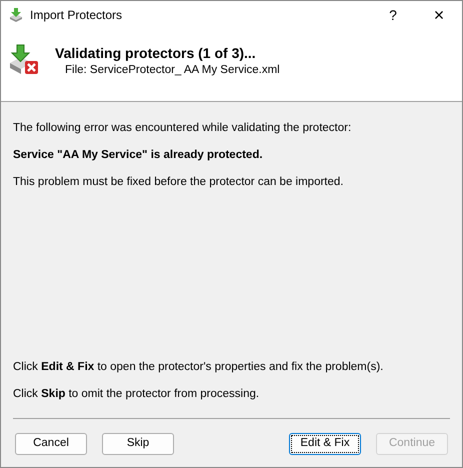 The height and width of the screenshot is (468, 463). What do you see at coordinates (138, 444) in the screenshot?
I see `dialog-button: Skip` at bounding box center [138, 444].